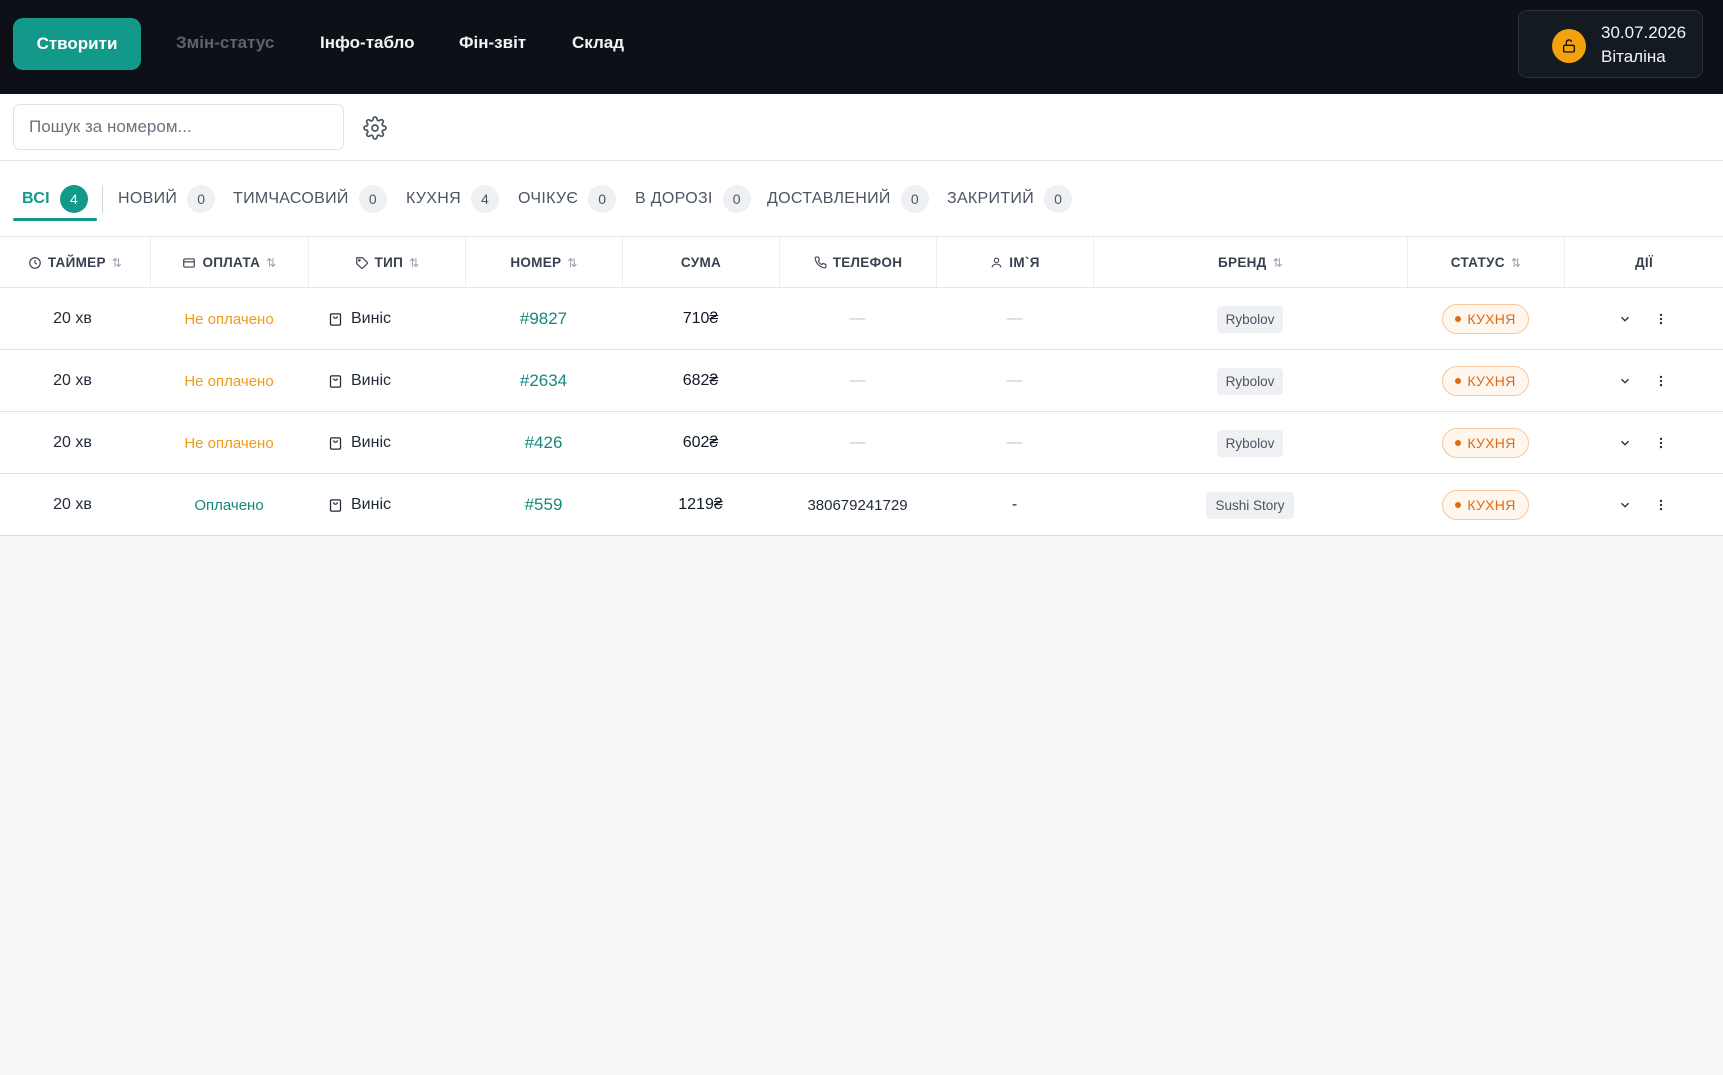 This screenshot has height=1075, width=1723. I want to click on tab-label: ЗАКРИТИЙ, so click(991, 198).